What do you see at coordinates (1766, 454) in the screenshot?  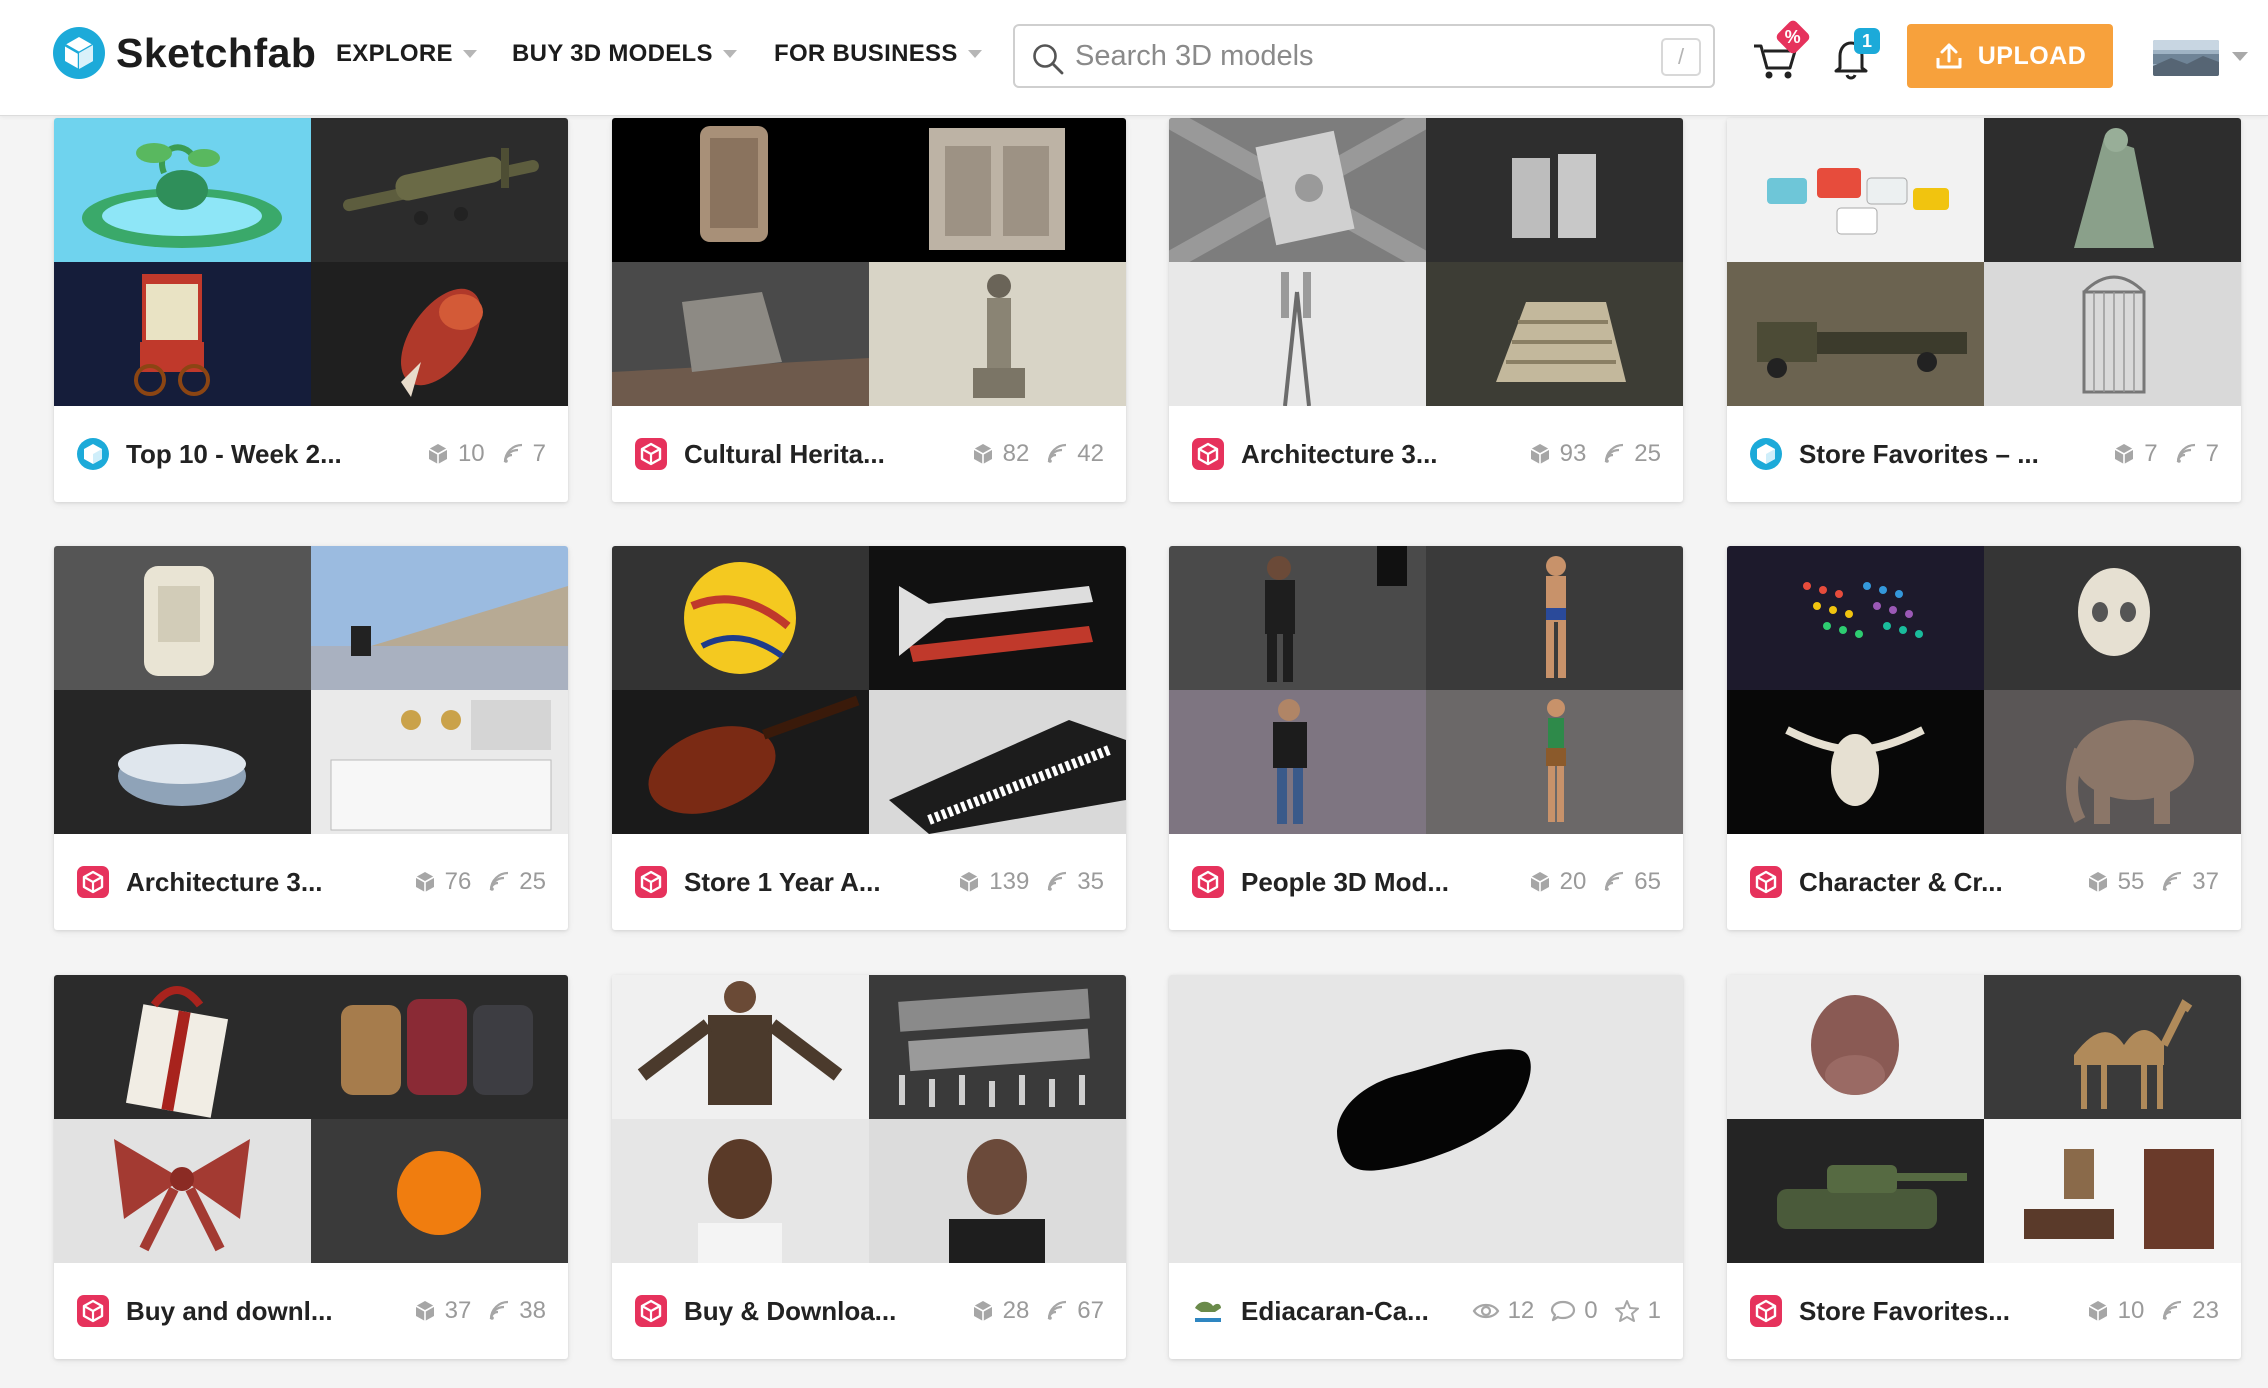 I see `sketchfab-collection-icon` at bounding box center [1766, 454].